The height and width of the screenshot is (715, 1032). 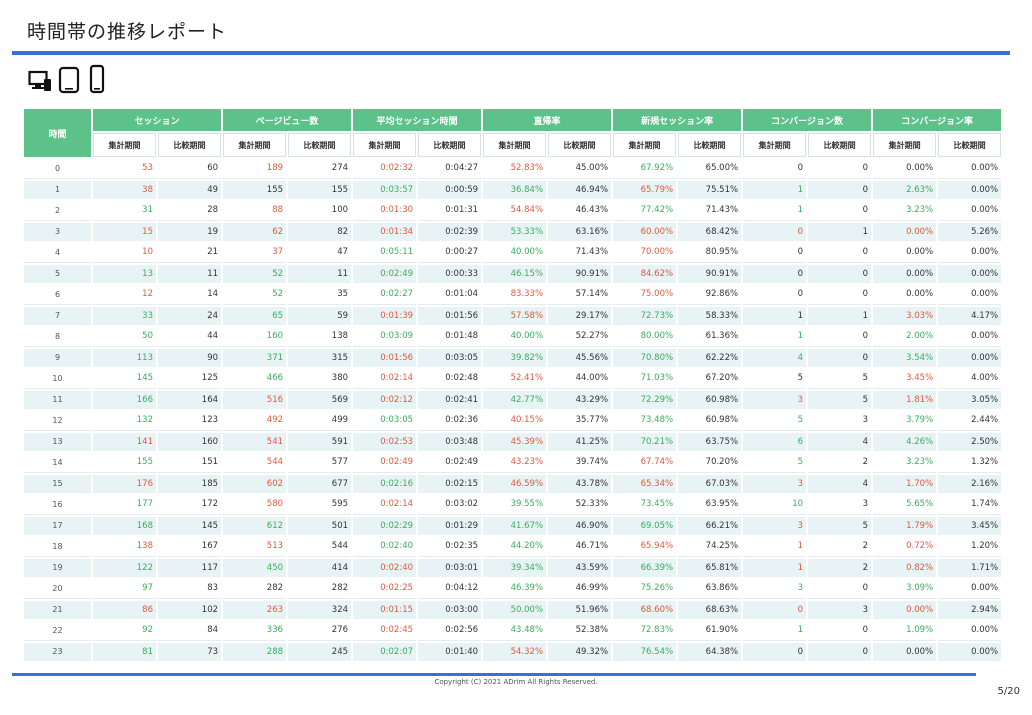 What do you see at coordinates (385, 357) in the screenshot?
I see `table-cell: 0:01:56` at bounding box center [385, 357].